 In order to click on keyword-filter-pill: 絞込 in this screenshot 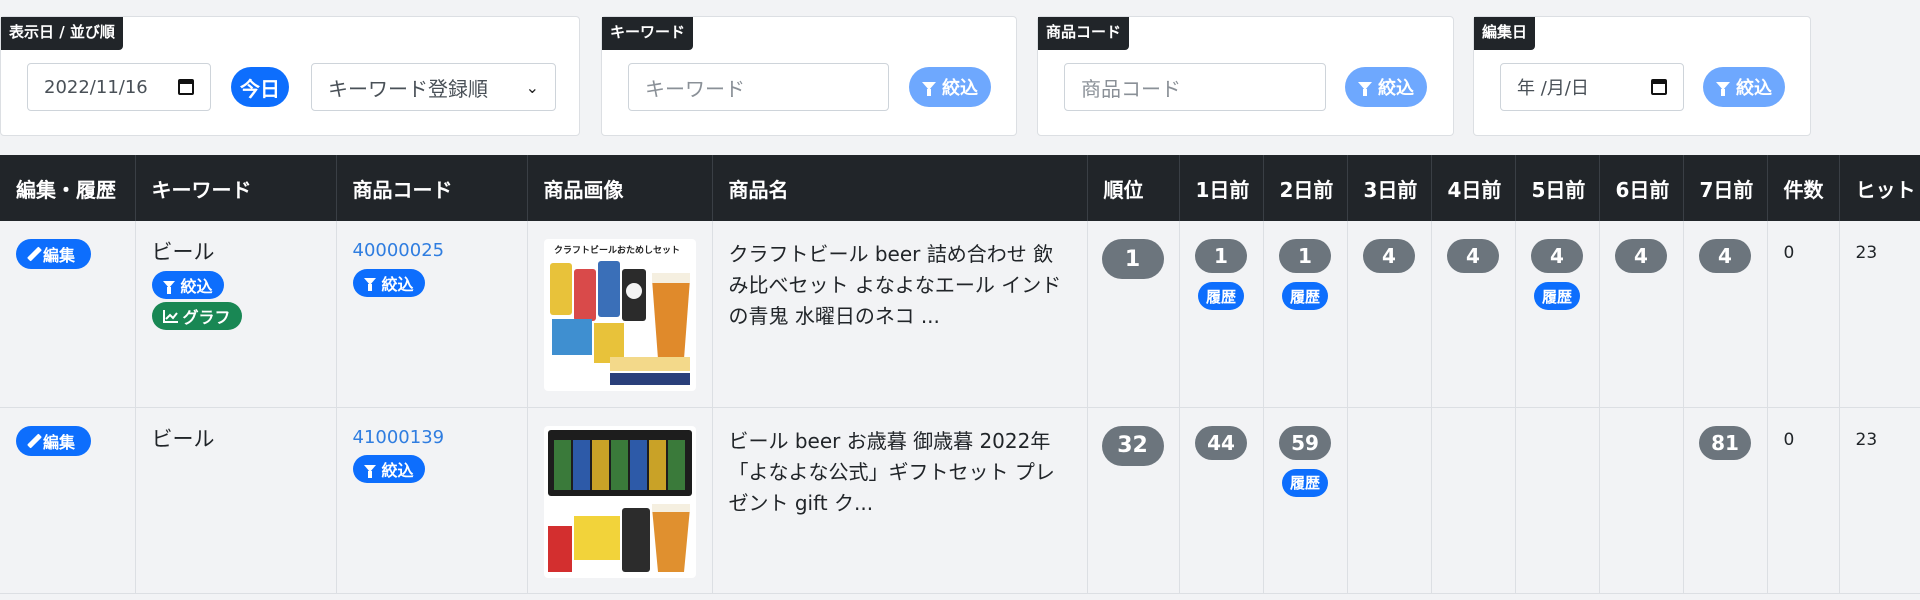, I will do `click(187, 285)`.